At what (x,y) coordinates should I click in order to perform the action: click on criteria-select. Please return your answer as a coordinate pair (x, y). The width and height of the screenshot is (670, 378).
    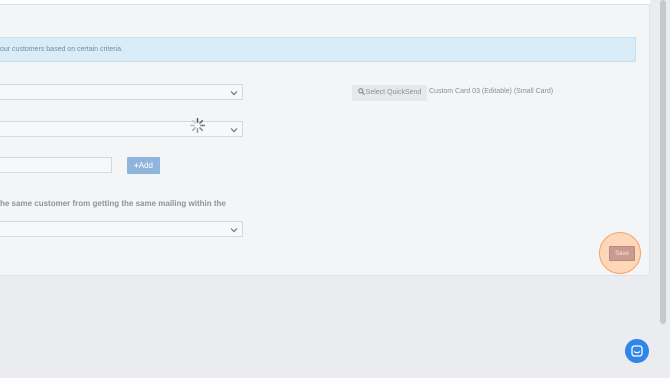
    Looking at the image, I should click on (121, 92).